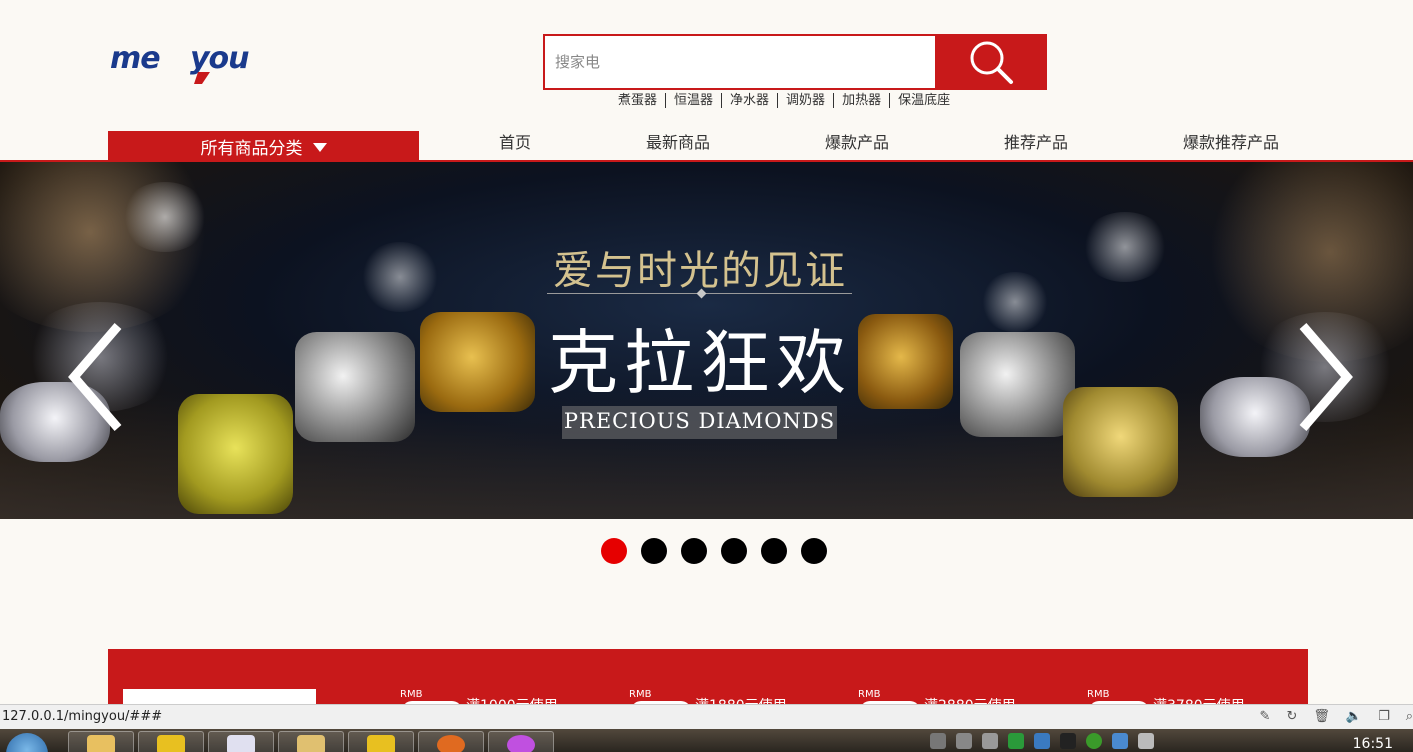 Image resolution: width=1413 pixels, height=752 pixels. I want to click on banner-prev-button, so click(96, 377).